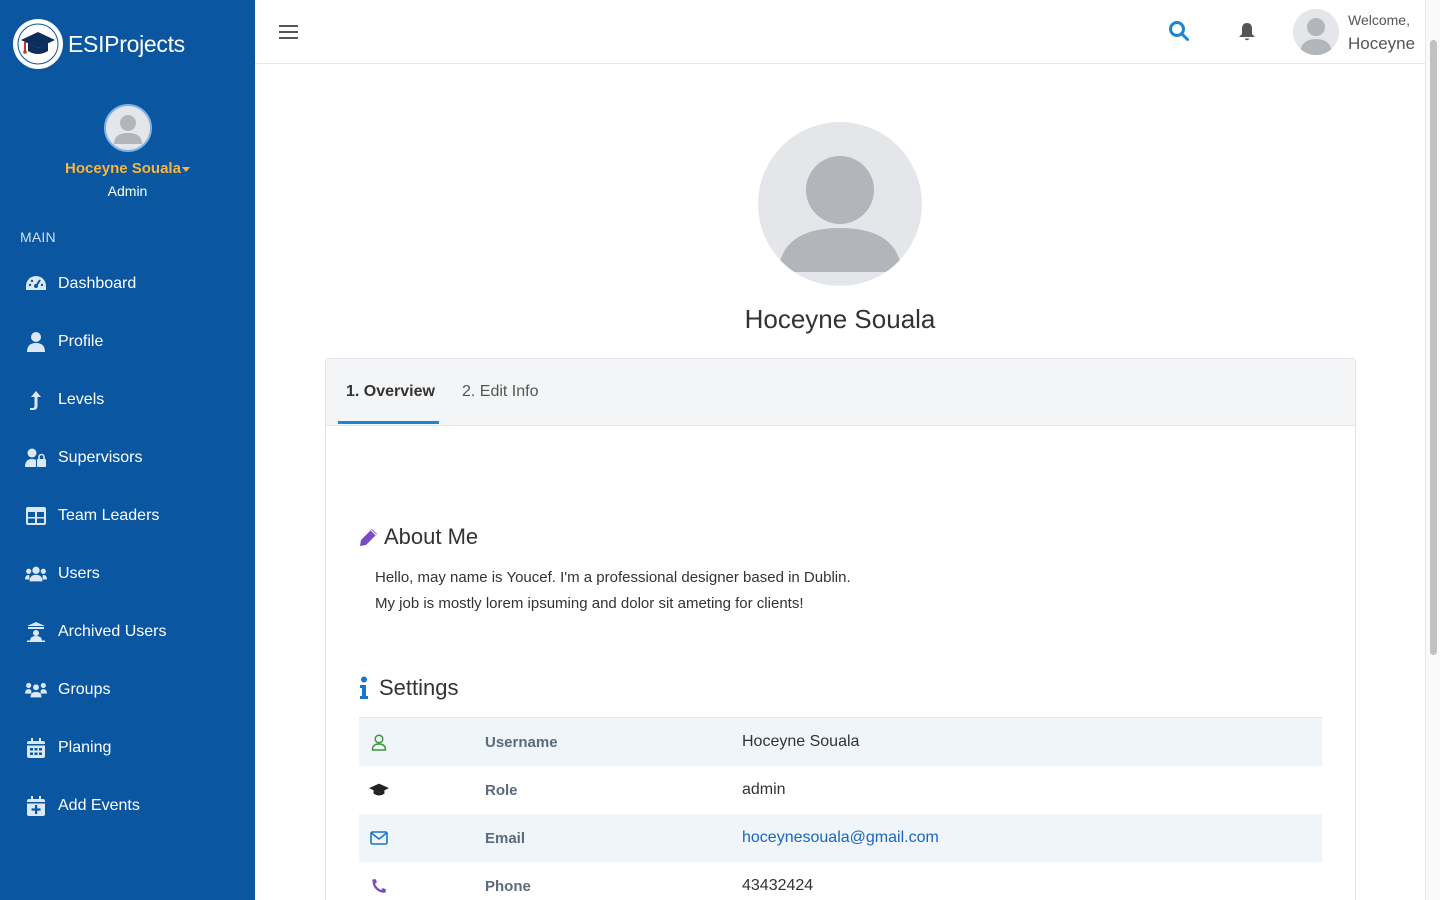 The width and height of the screenshot is (1440, 900). Describe the element at coordinates (840, 392) in the screenshot. I see `profile-tabs: 1. Overview 2. Edit Info` at that location.